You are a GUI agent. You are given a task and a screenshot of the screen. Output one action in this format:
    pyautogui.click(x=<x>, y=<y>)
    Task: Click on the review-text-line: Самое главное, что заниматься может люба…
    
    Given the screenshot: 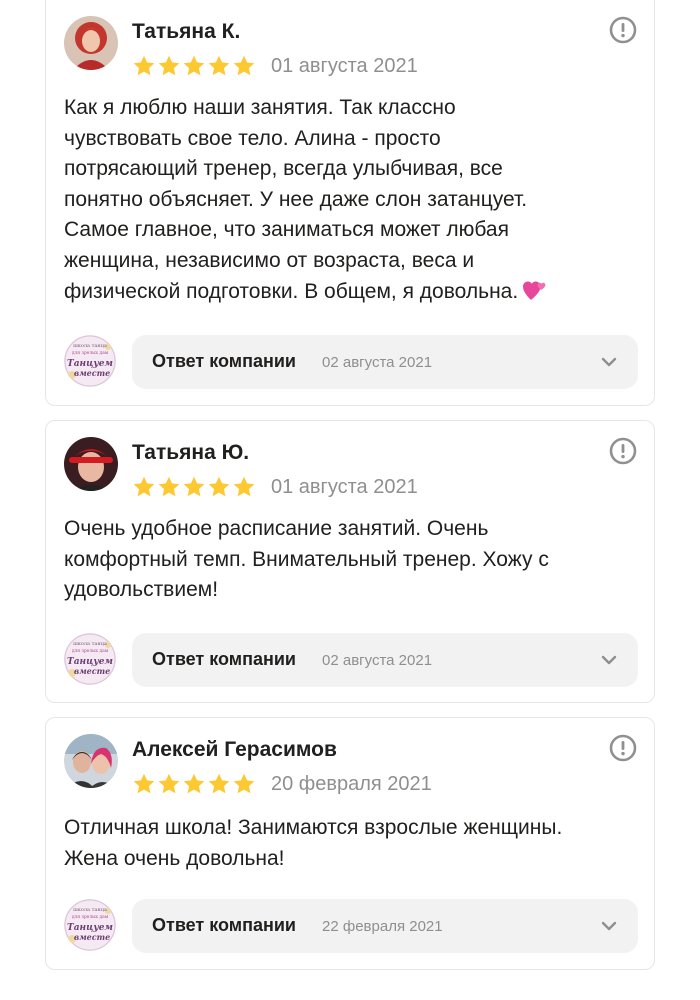 What is the action you would take?
    pyautogui.click(x=286, y=230)
    